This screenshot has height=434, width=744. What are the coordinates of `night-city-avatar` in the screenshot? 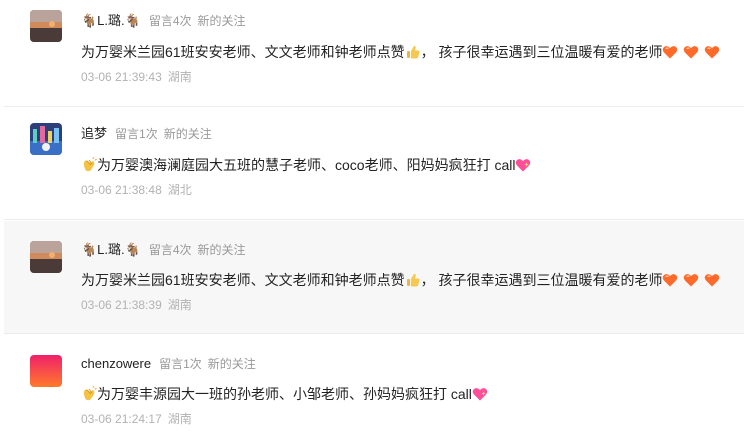 It's located at (46, 139).